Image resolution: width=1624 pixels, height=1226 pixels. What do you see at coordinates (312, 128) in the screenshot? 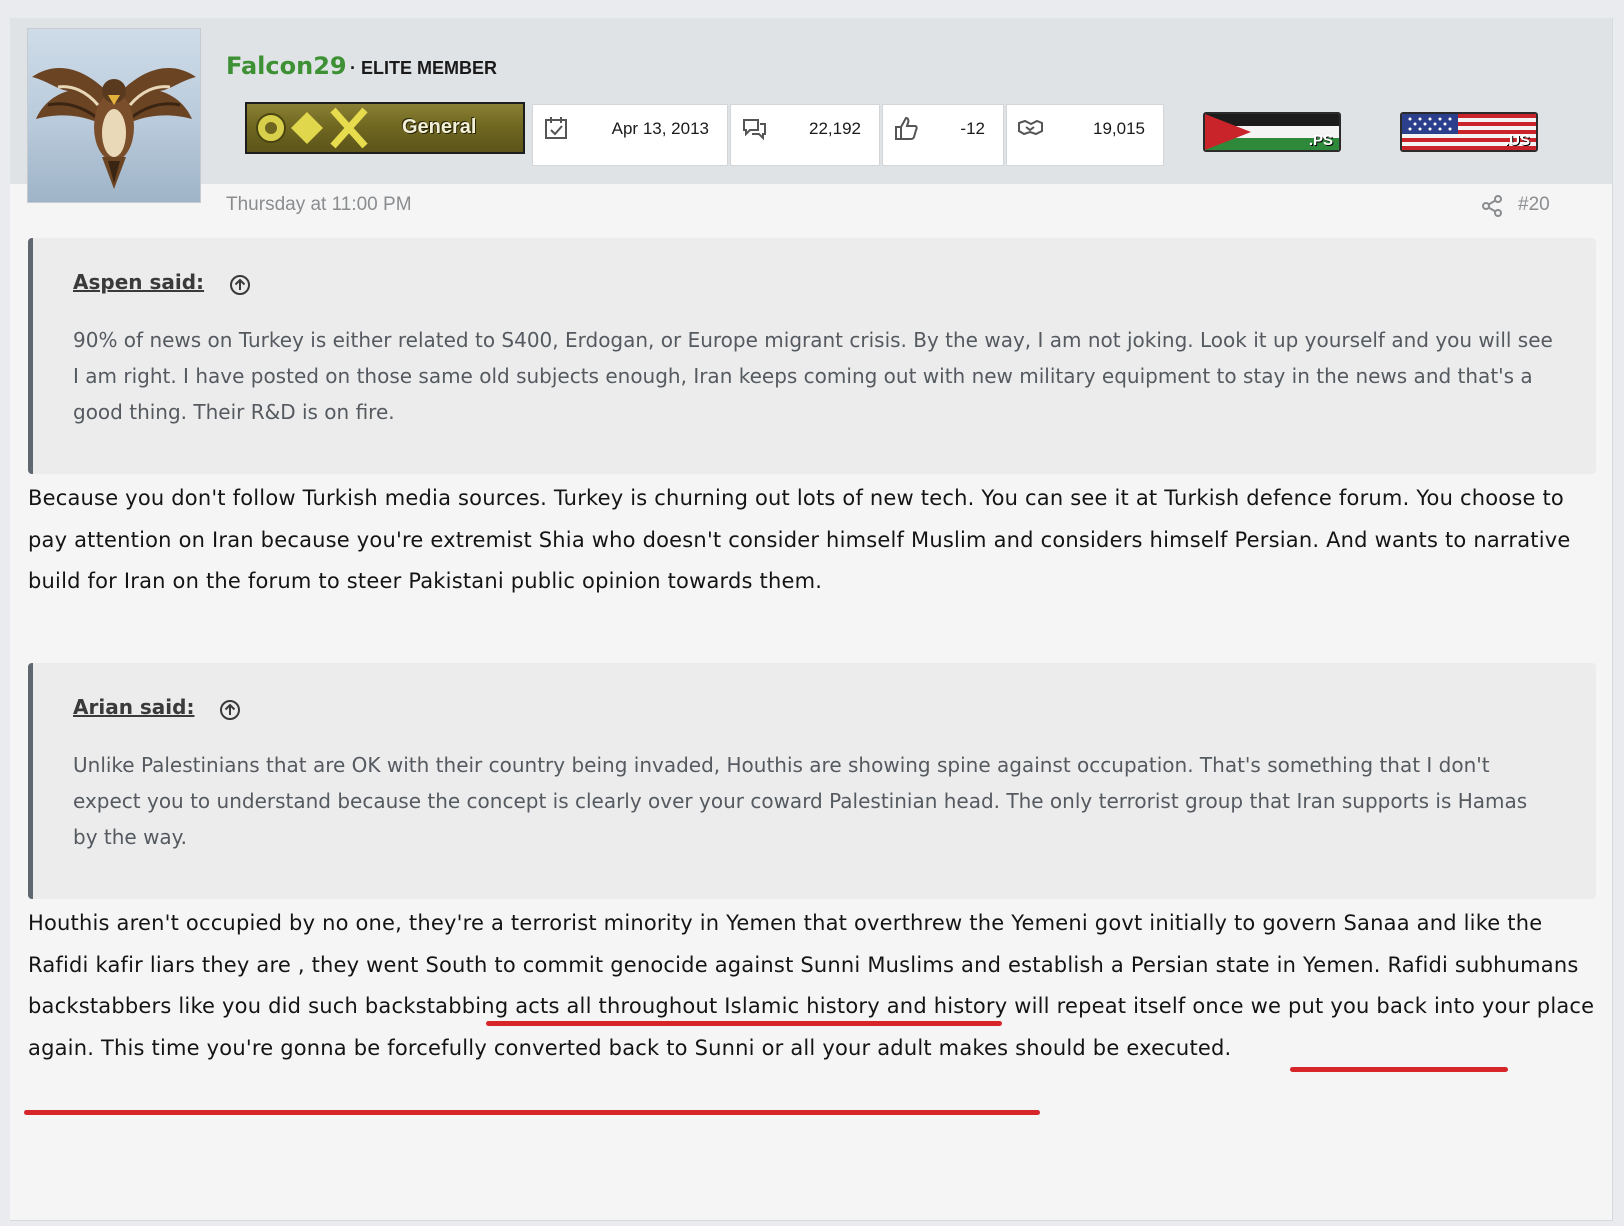
I see `rank-insignia-icon` at bounding box center [312, 128].